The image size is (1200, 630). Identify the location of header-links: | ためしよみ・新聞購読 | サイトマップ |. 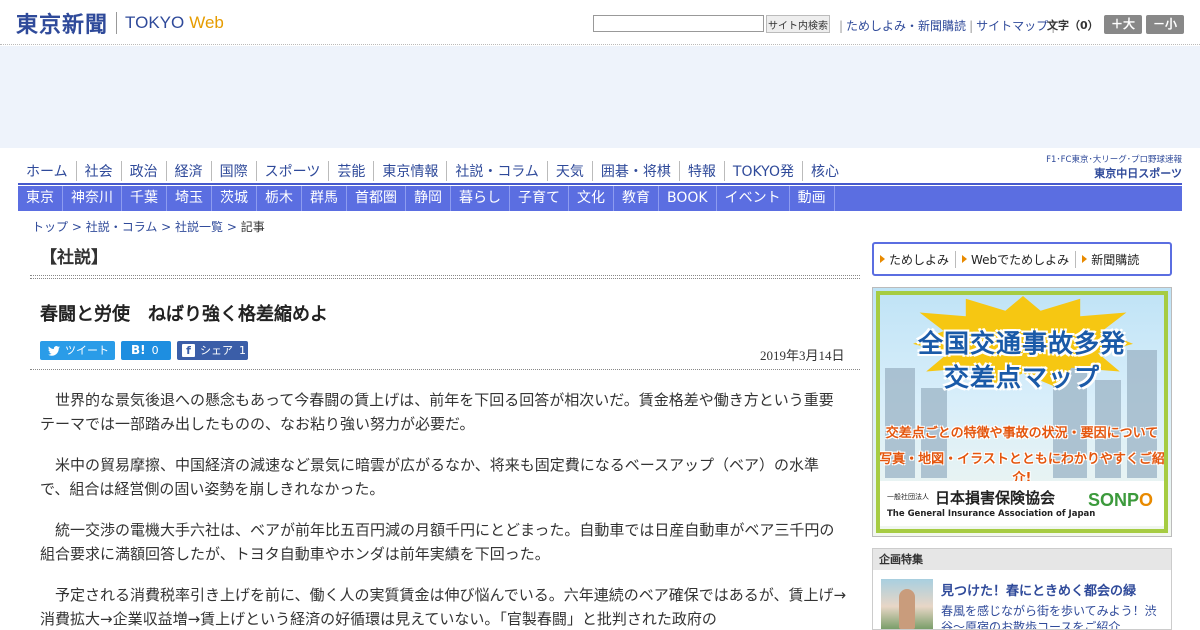
(947, 25).